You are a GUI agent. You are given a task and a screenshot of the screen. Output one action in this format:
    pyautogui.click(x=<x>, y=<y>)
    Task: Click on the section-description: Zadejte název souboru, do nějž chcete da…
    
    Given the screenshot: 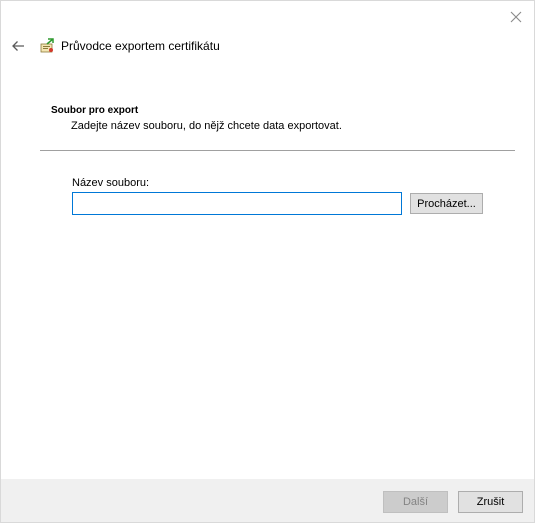 What is the action you would take?
    pyautogui.click(x=206, y=126)
    